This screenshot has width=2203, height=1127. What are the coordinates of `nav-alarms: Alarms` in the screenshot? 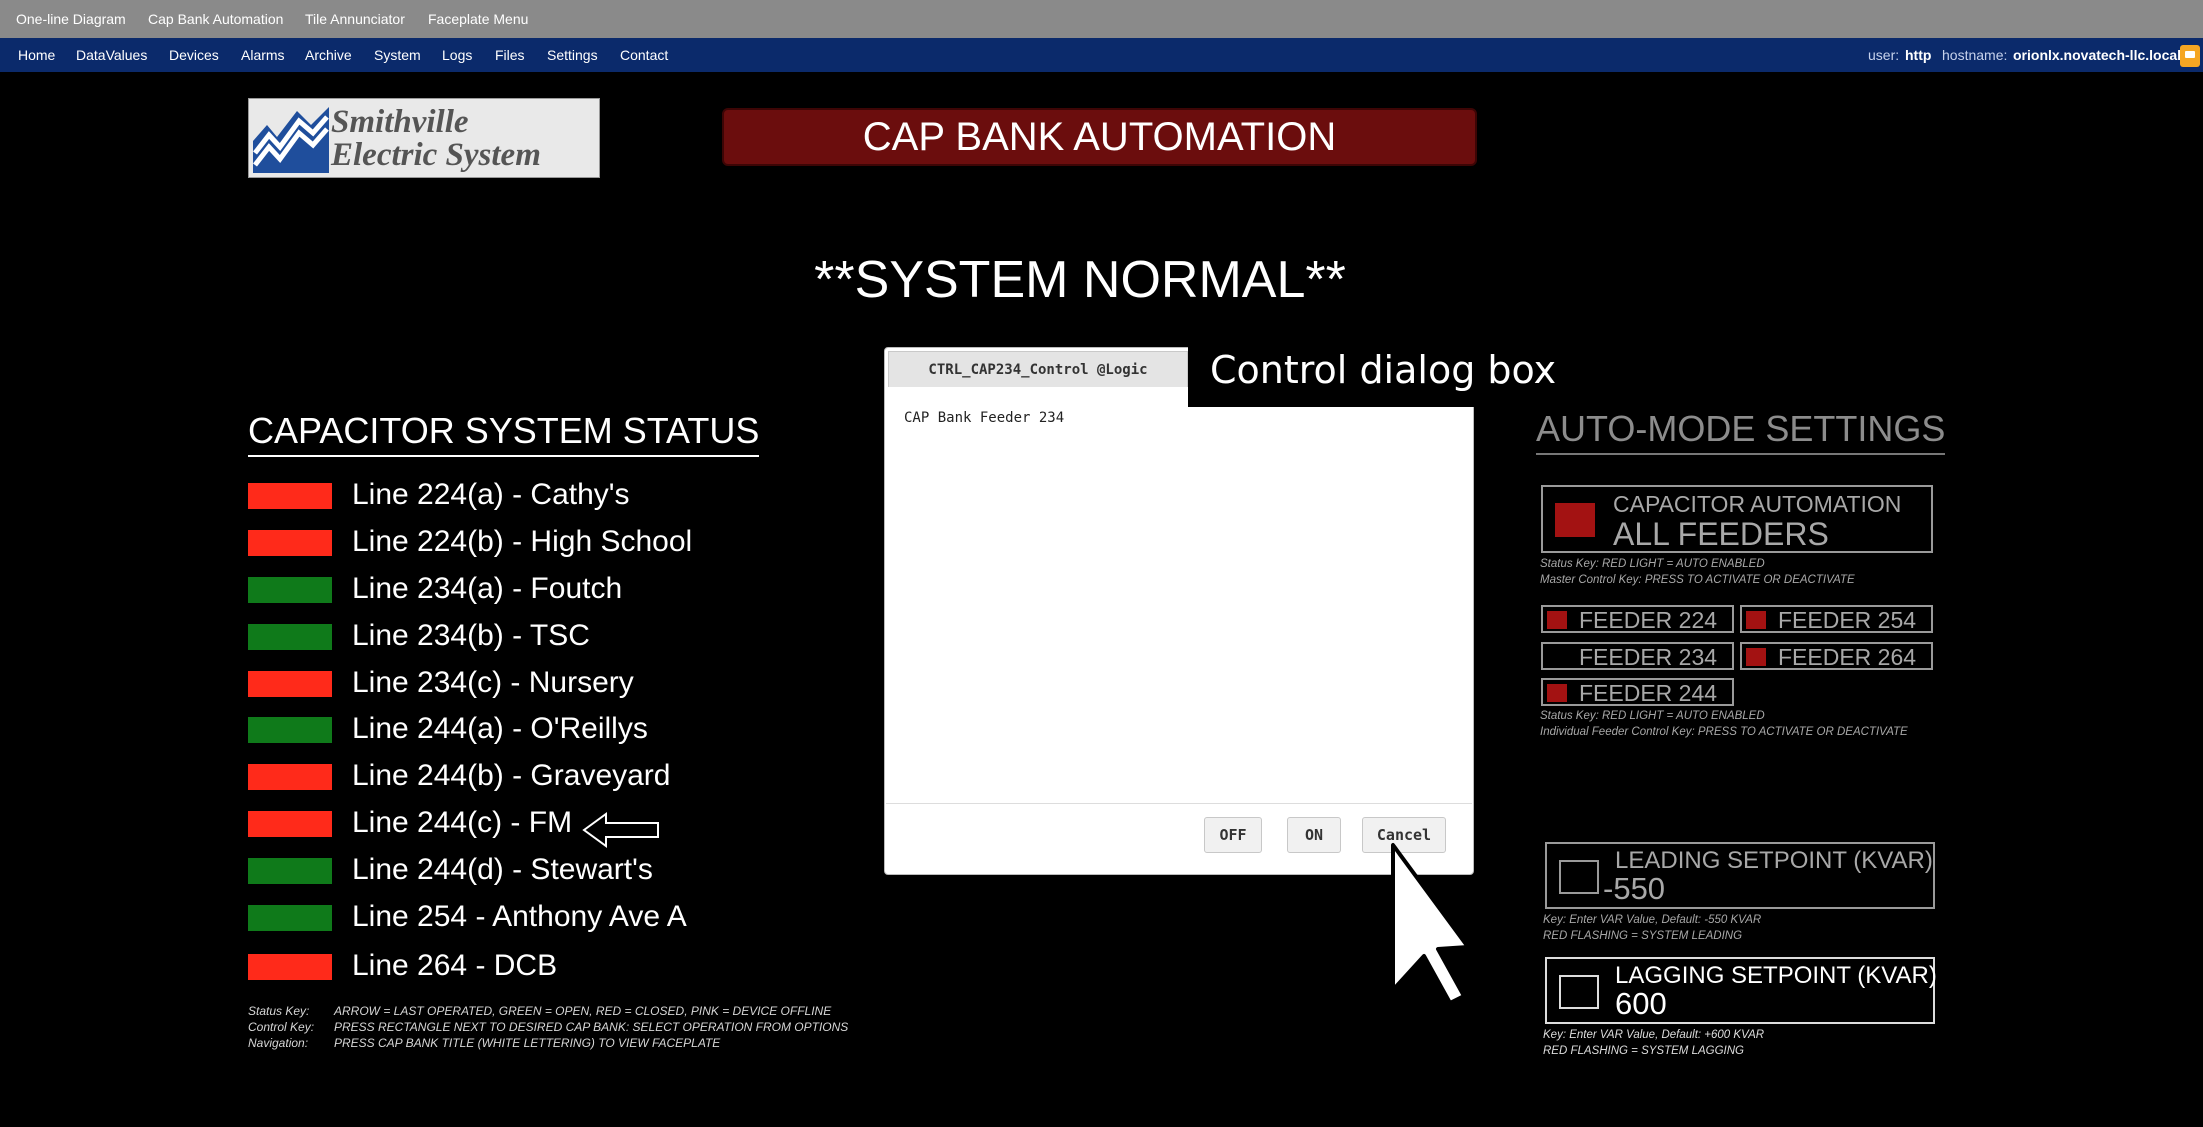 It's located at (263, 55).